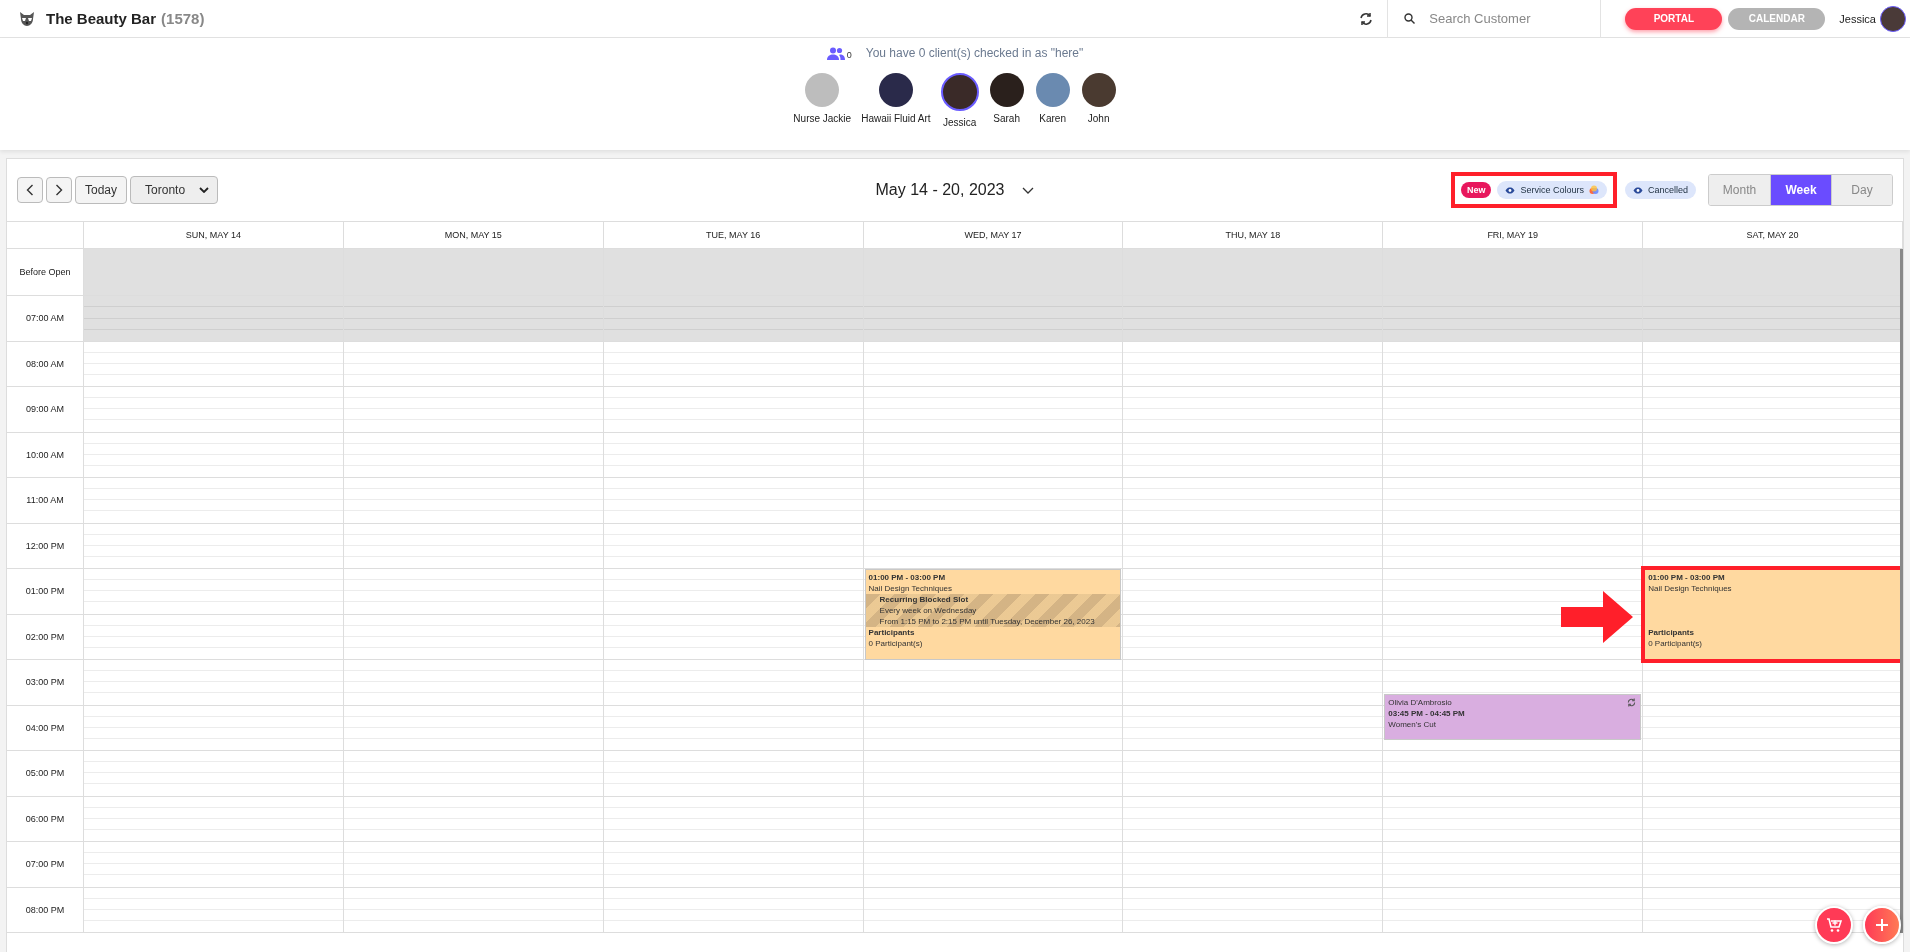 The image size is (1910, 952). I want to click on day-header: THU, MAY 18, so click(1253, 235).